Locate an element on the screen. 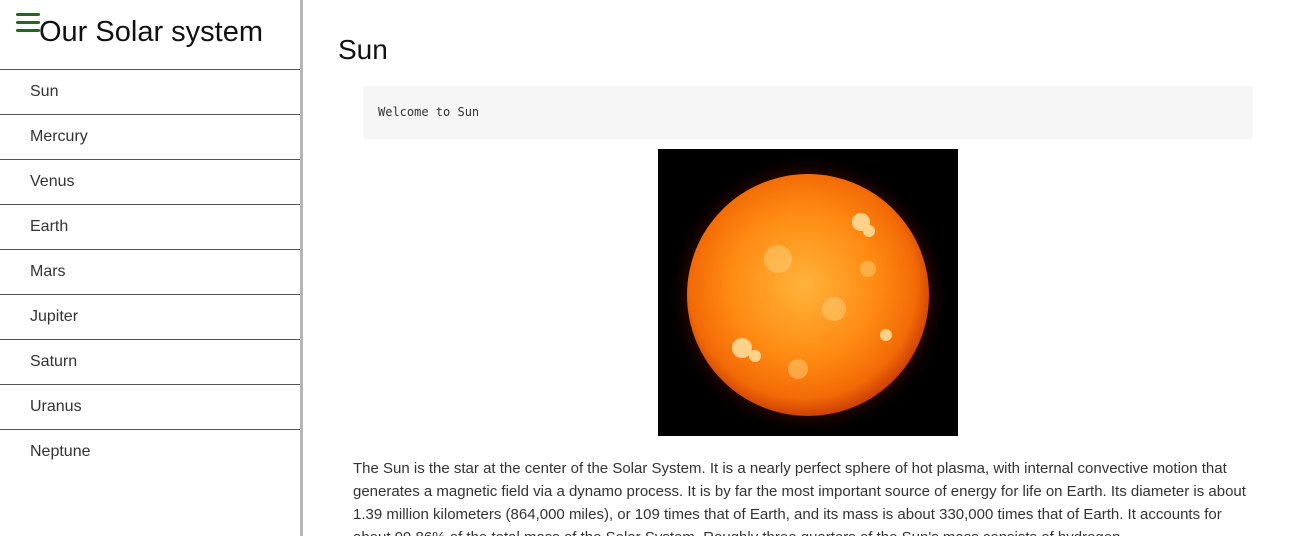 The height and width of the screenshot is (536, 1293). page-title: Sun is located at coordinates (363, 49).